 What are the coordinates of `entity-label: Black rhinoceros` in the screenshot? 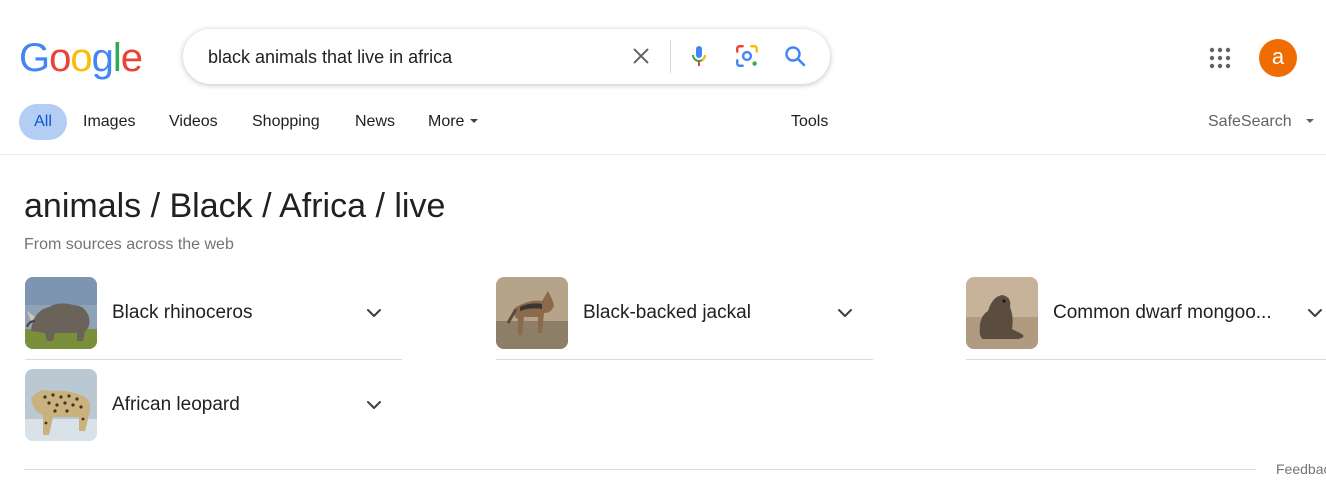 It's located at (182, 312).